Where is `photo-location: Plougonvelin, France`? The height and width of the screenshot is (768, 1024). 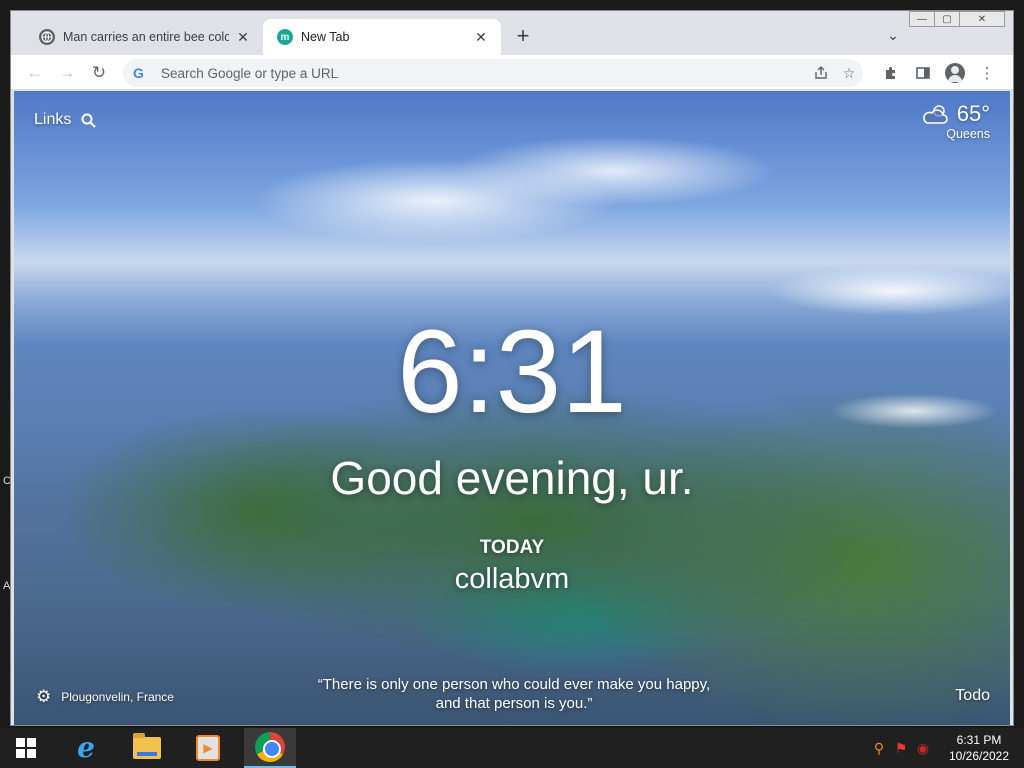
photo-location: Plougonvelin, France is located at coordinates (117, 697).